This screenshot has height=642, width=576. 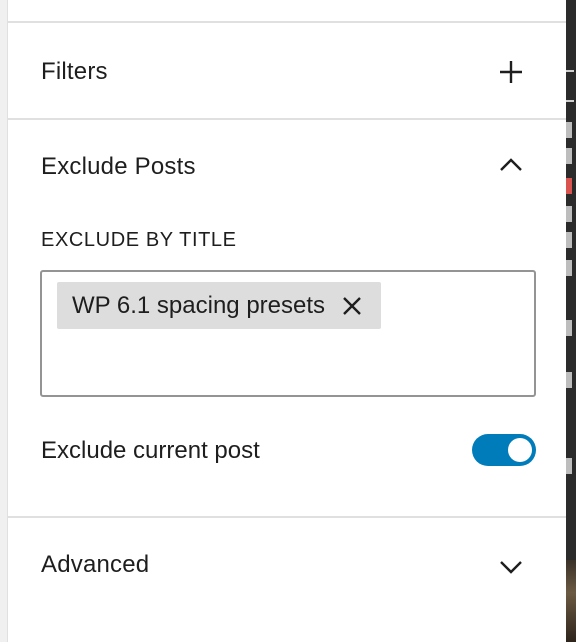 I want to click on expand-advanced-button, so click(x=511, y=567).